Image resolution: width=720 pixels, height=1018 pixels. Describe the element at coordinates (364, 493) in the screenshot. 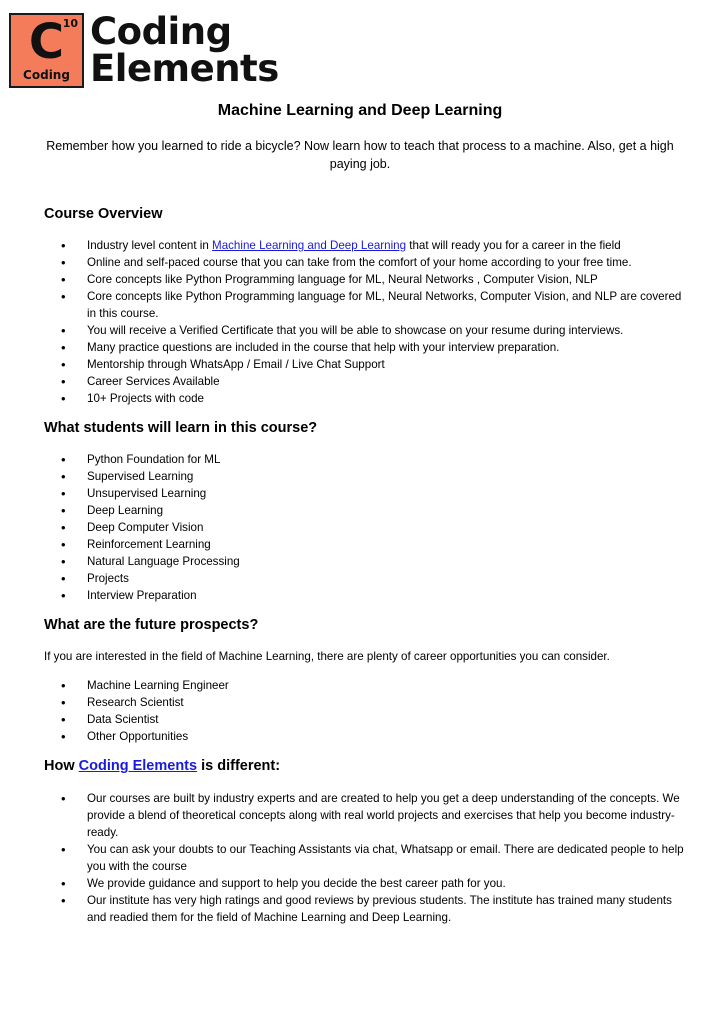

I see `list-item: Unsupervised Learning` at that location.